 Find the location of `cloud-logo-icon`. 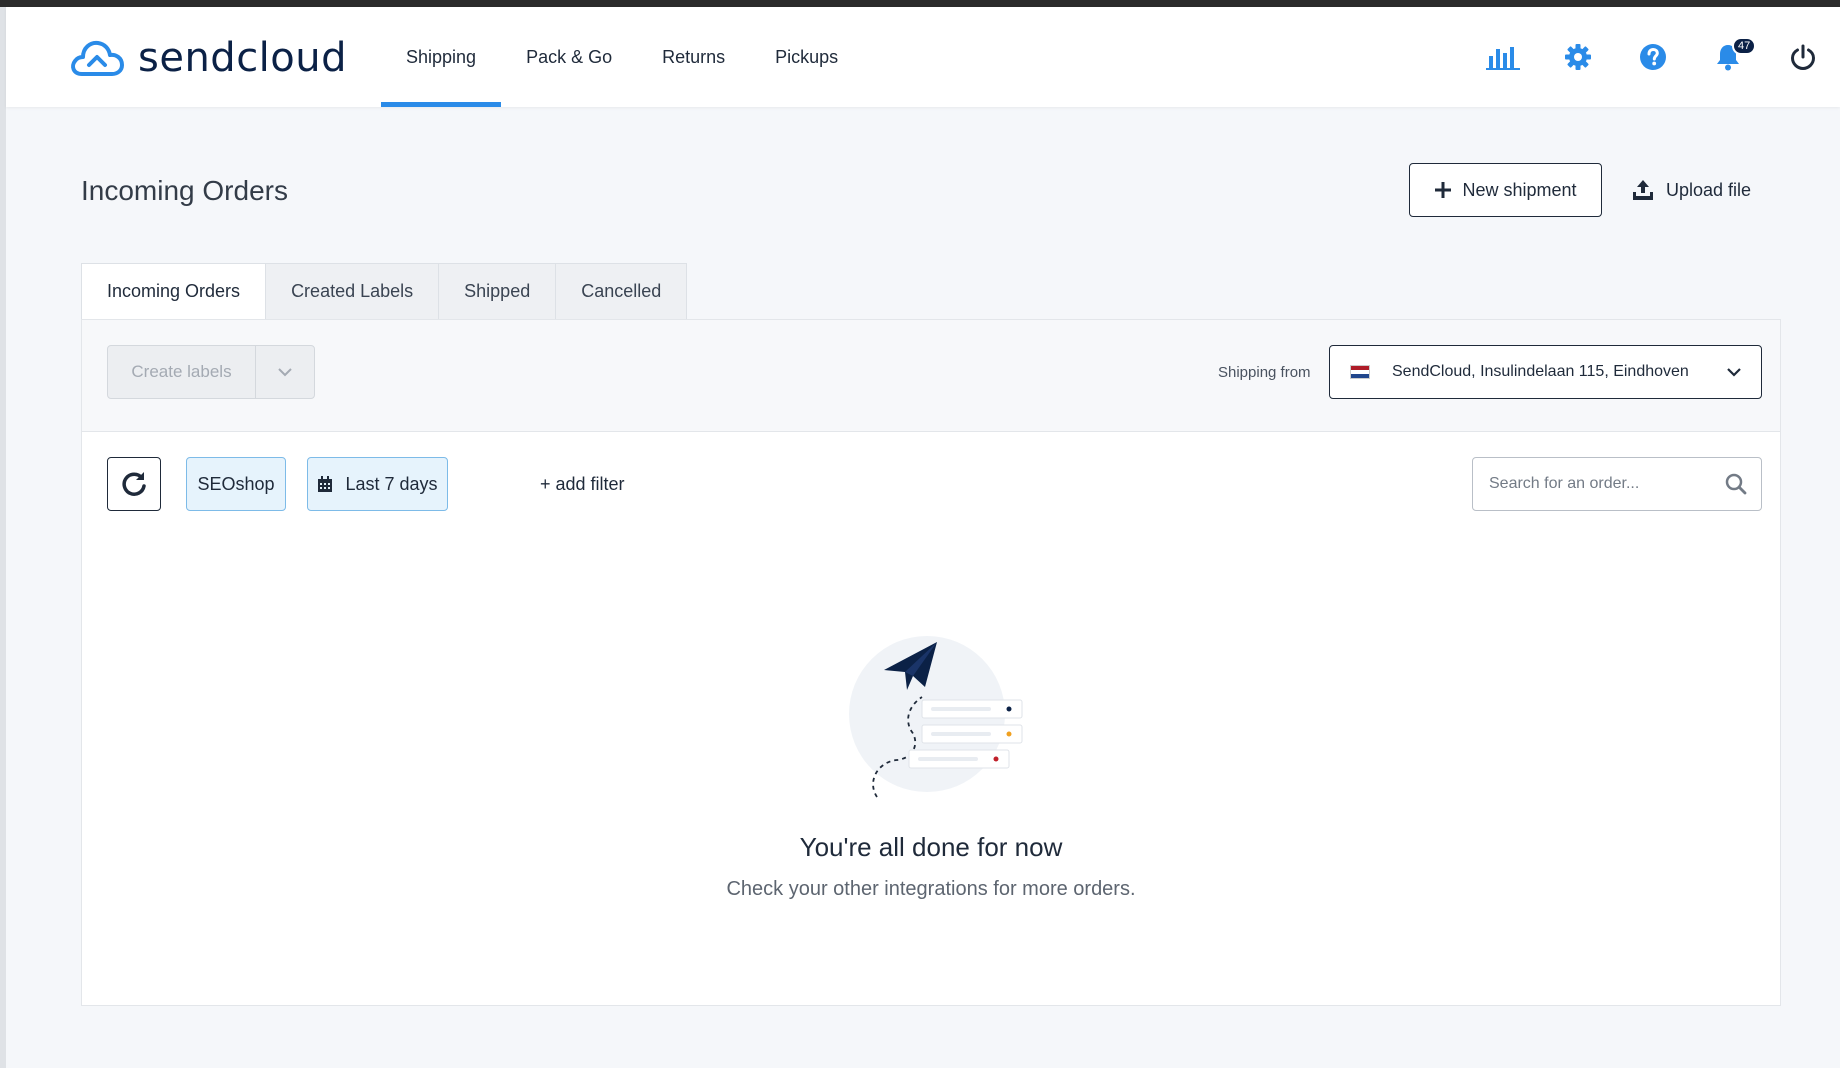

cloud-logo-icon is located at coordinates (97, 58).